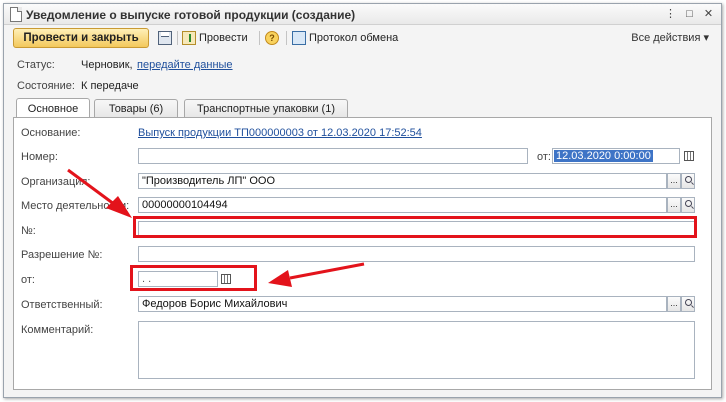 The width and height of the screenshot is (726, 402). Describe the element at coordinates (216, 227) in the screenshot. I see `annotation-arrows` at that location.